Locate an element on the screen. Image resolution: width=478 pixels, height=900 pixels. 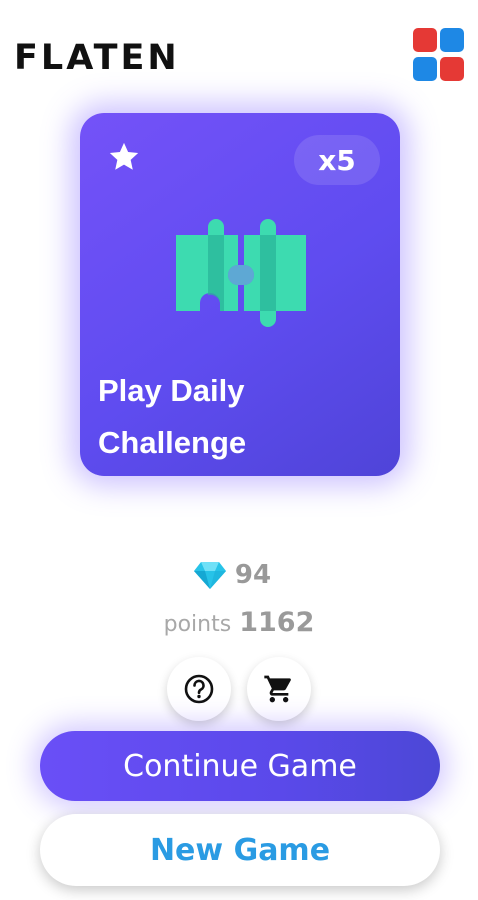
points-value: 1162 is located at coordinates (277, 622).